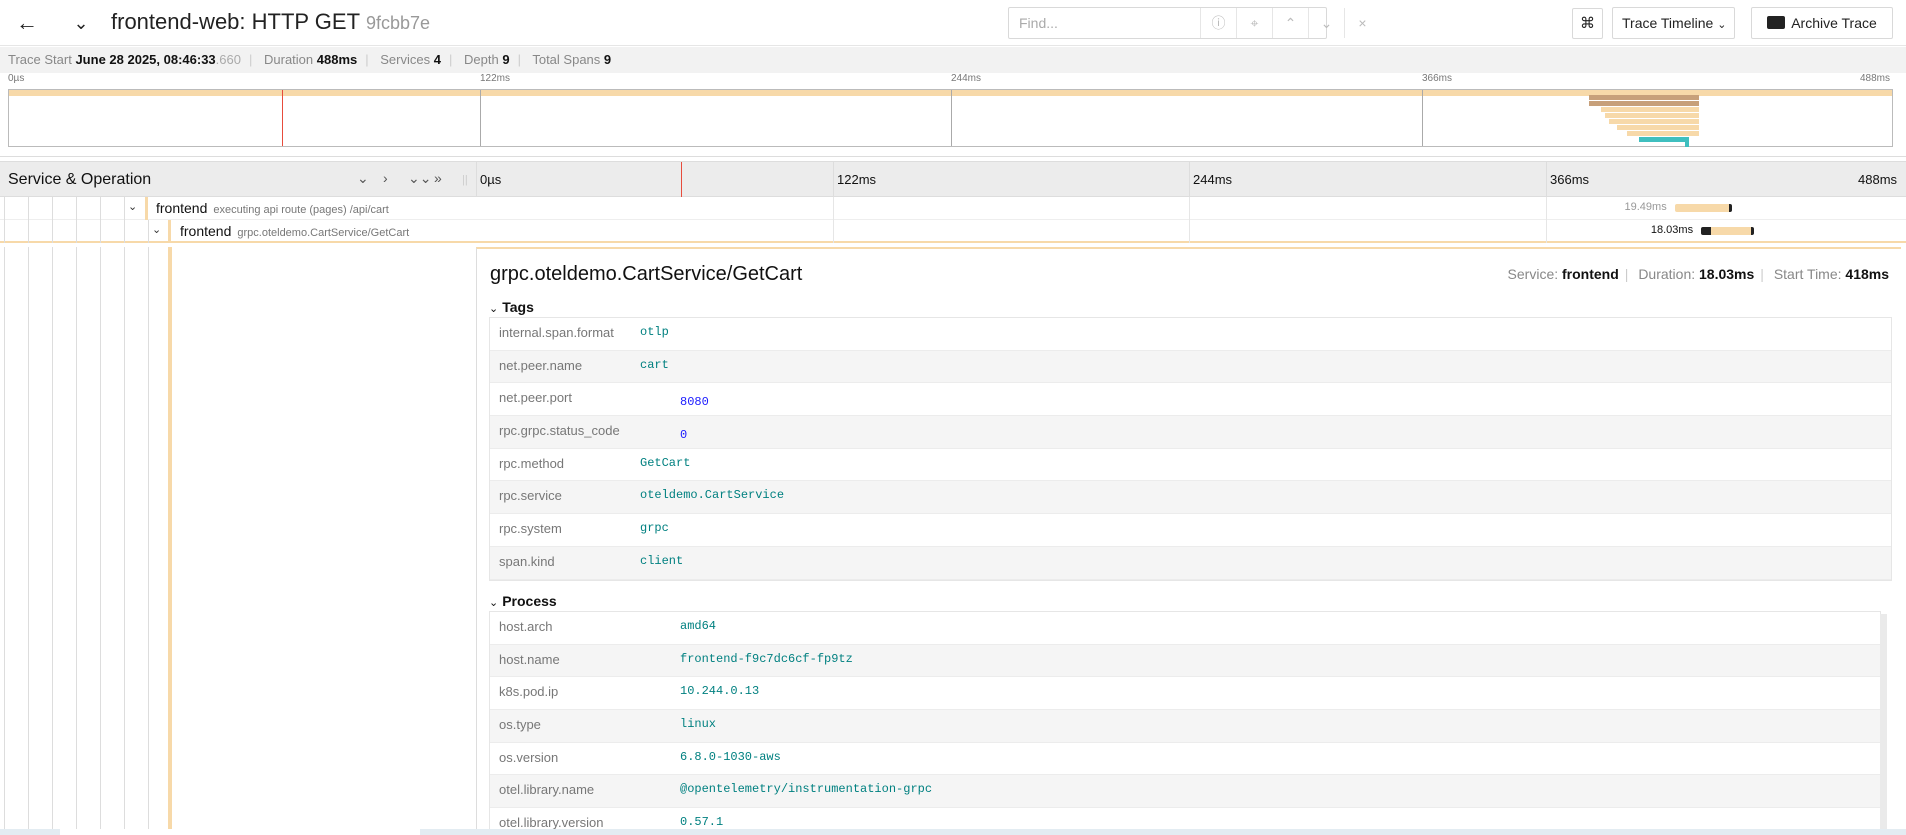 This screenshot has height=835, width=1906. Describe the element at coordinates (1822, 23) in the screenshot. I see `archive-trace-button: Archive Trace` at that location.